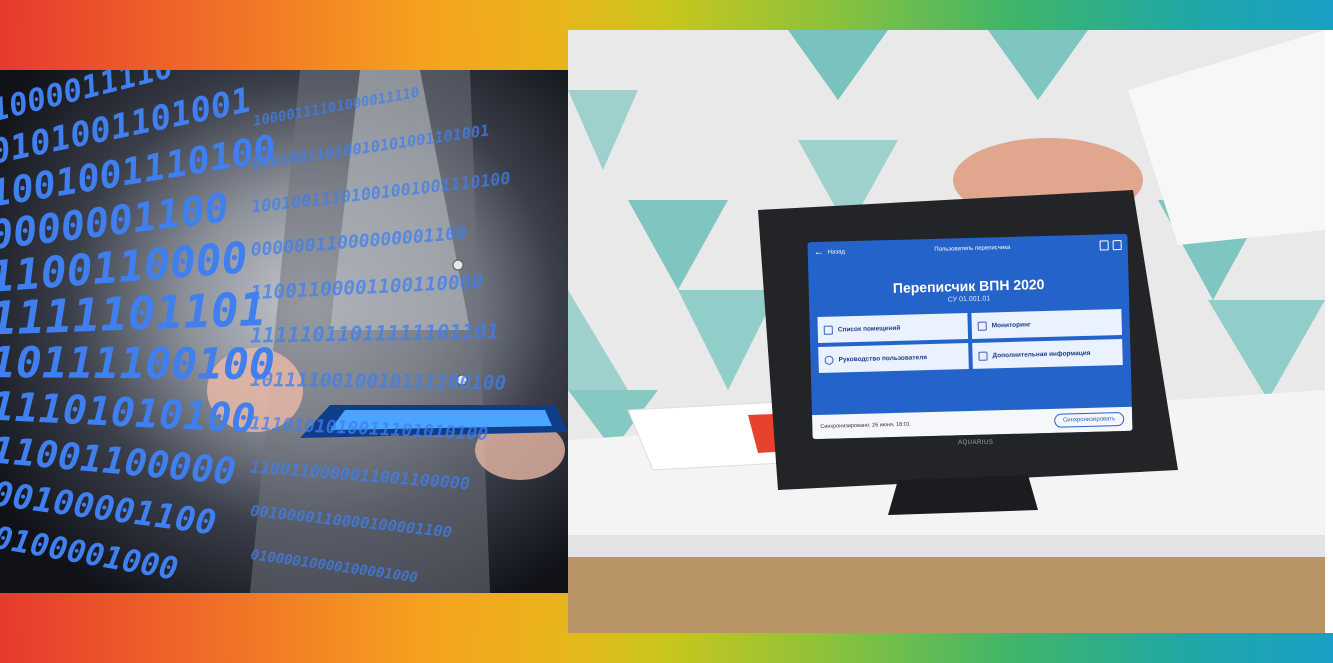 The height and width of the screenshot is (663, 1333). Describe the element at coordinates (666, 15) in the screenshot. I see `gradient-band-top` at that location.